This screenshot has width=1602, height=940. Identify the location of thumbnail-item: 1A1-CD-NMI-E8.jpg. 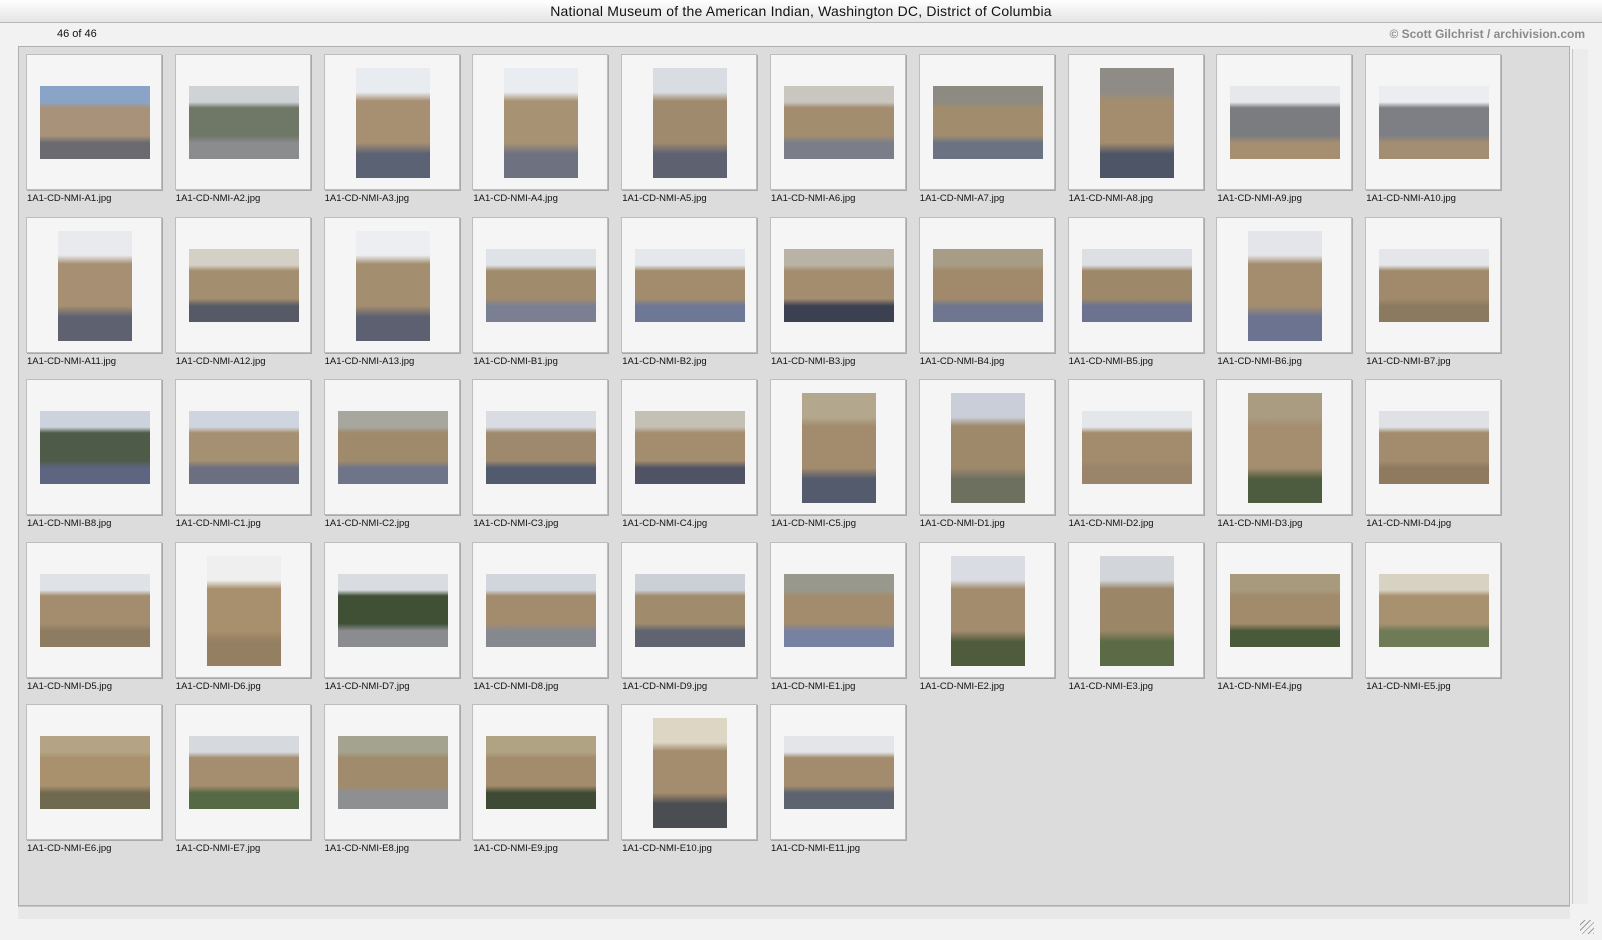
(392, 779).